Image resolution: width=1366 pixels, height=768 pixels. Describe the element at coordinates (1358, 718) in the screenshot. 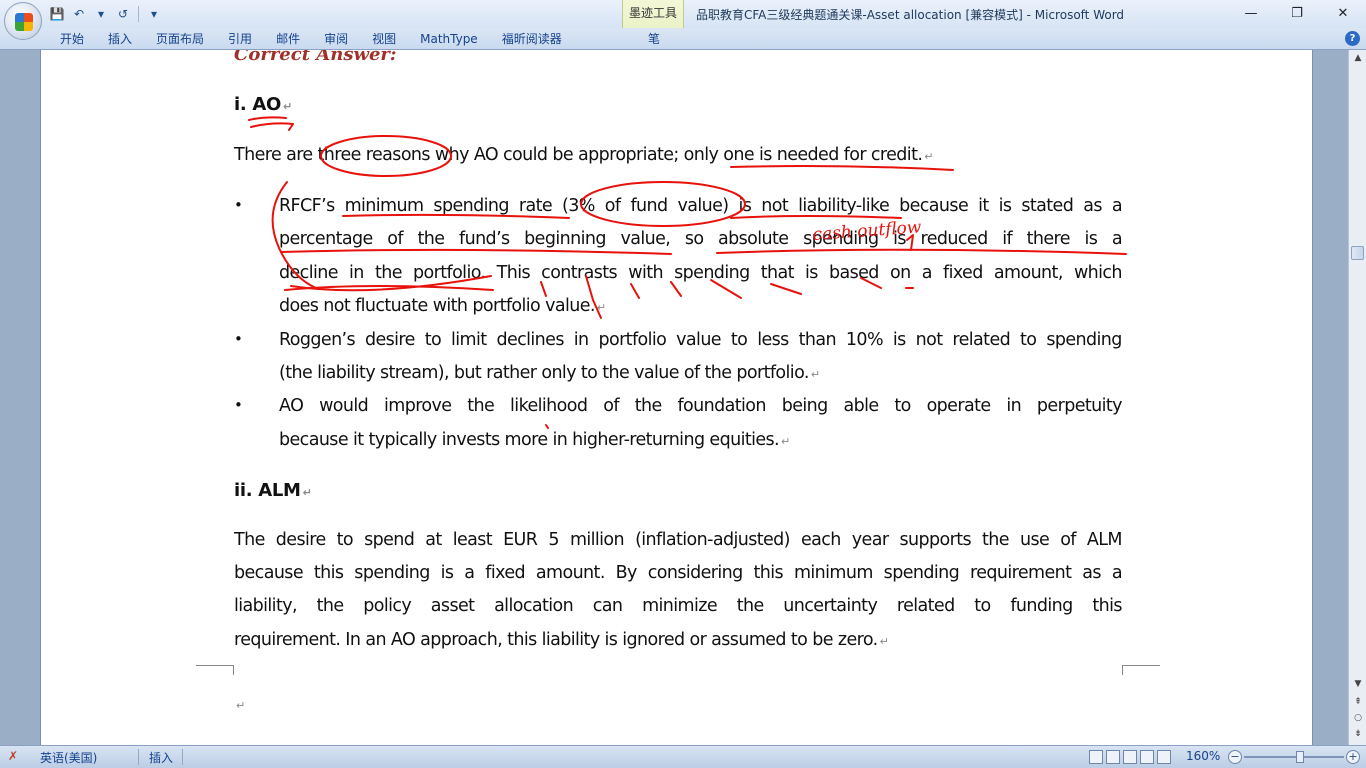

I see `select-browse-object-icon: ○` at that location.